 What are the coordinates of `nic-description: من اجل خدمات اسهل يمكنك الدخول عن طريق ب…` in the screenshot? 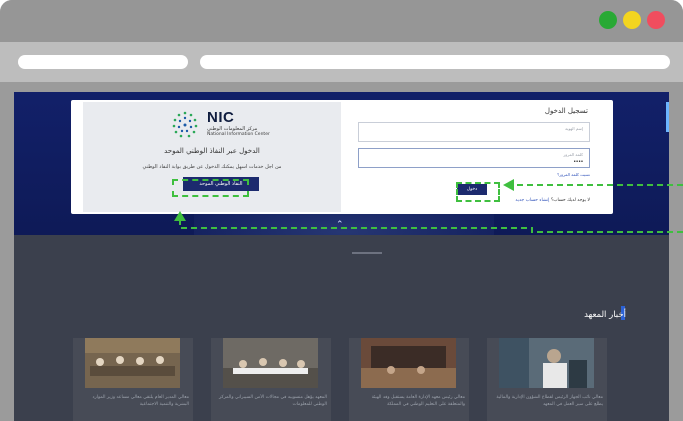 It's located at (212, 167).